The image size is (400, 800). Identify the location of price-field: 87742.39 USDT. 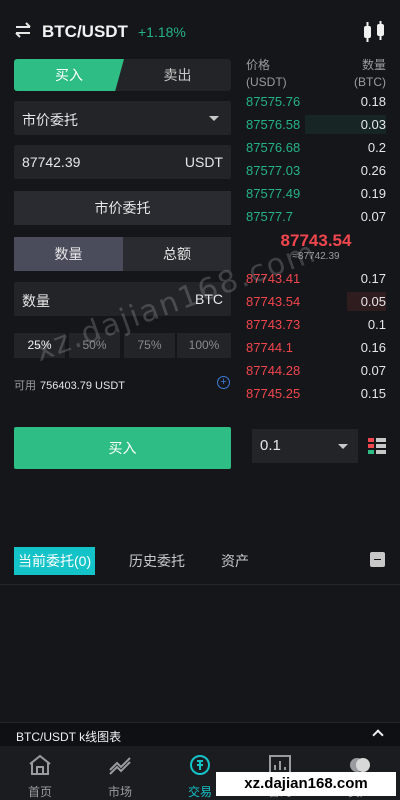
(122, 162).